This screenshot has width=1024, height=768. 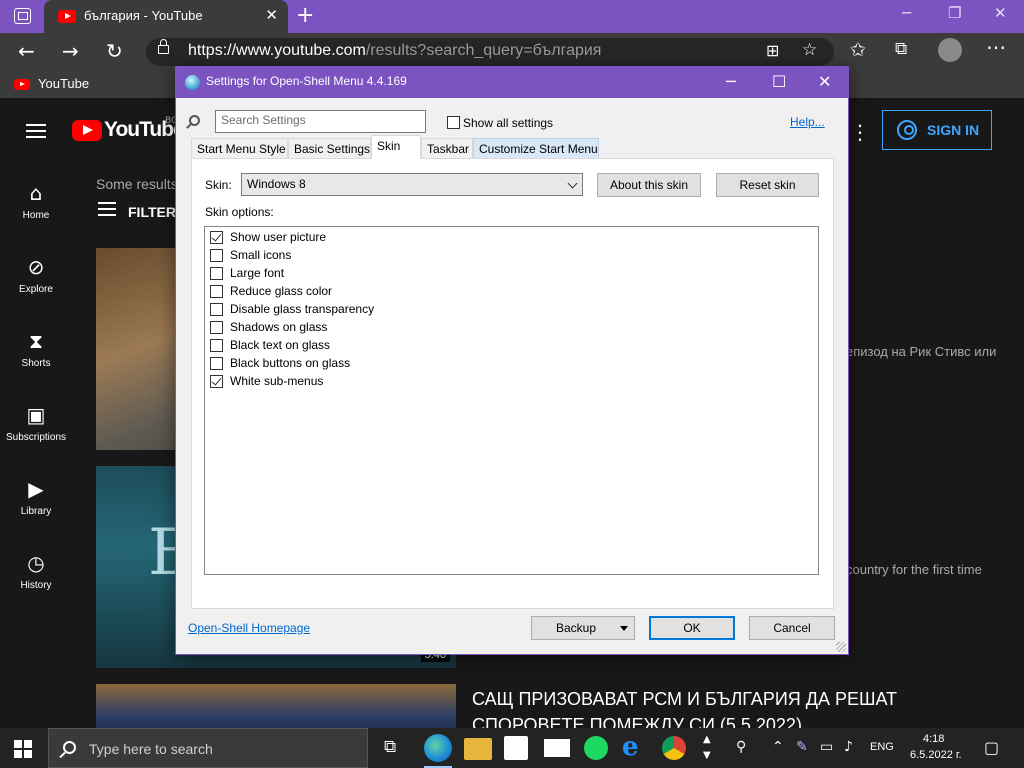 What do you see at coordinates (692, 628) in the screenshot?
I see `ok-button: OK` at bounding box center [692, 628].